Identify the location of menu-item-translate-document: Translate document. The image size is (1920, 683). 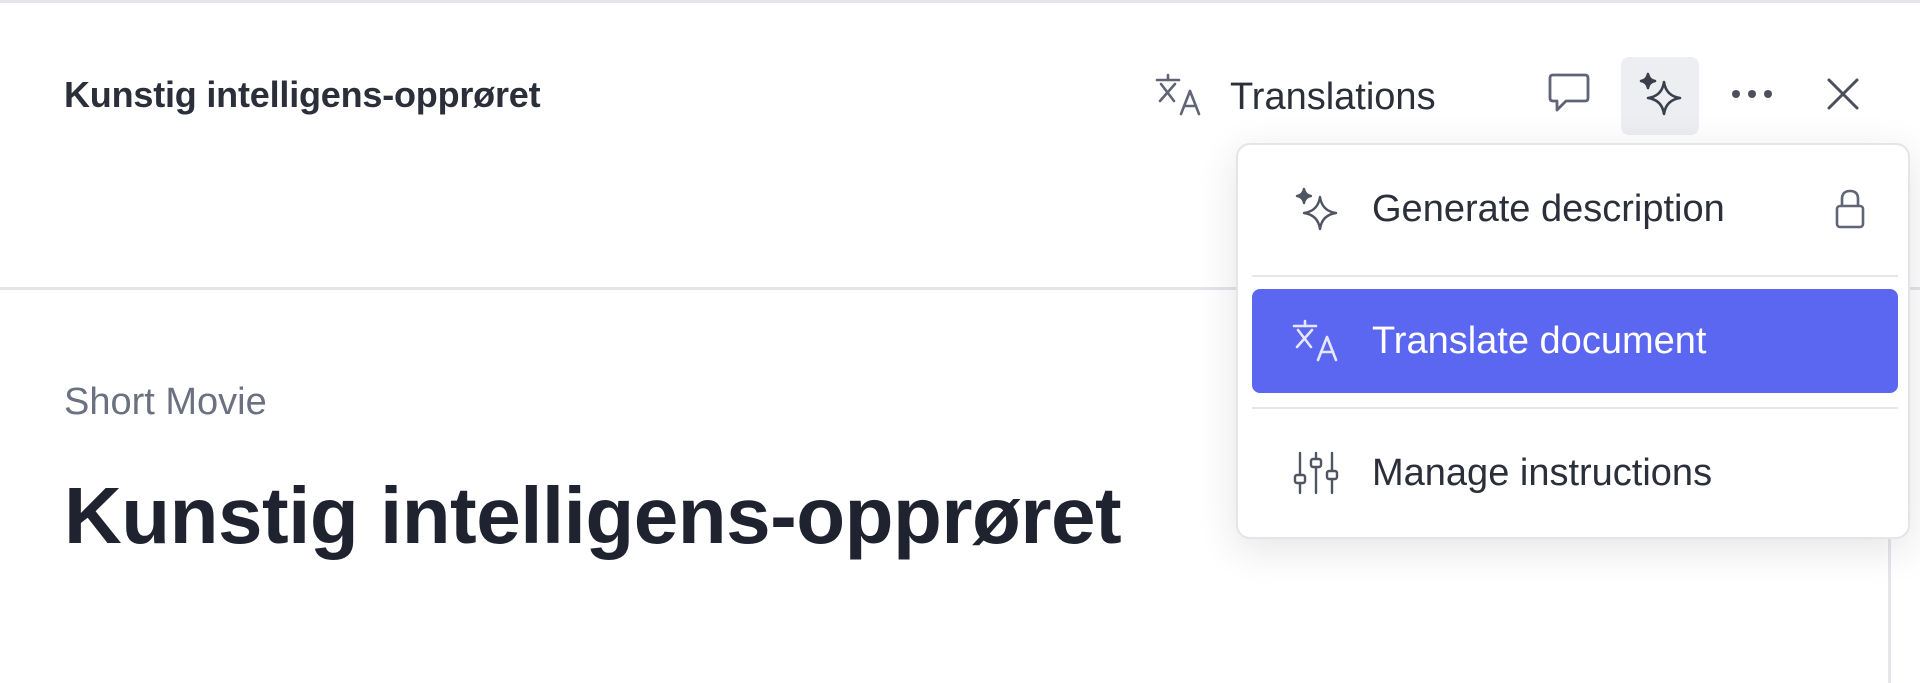
(1575, 341).